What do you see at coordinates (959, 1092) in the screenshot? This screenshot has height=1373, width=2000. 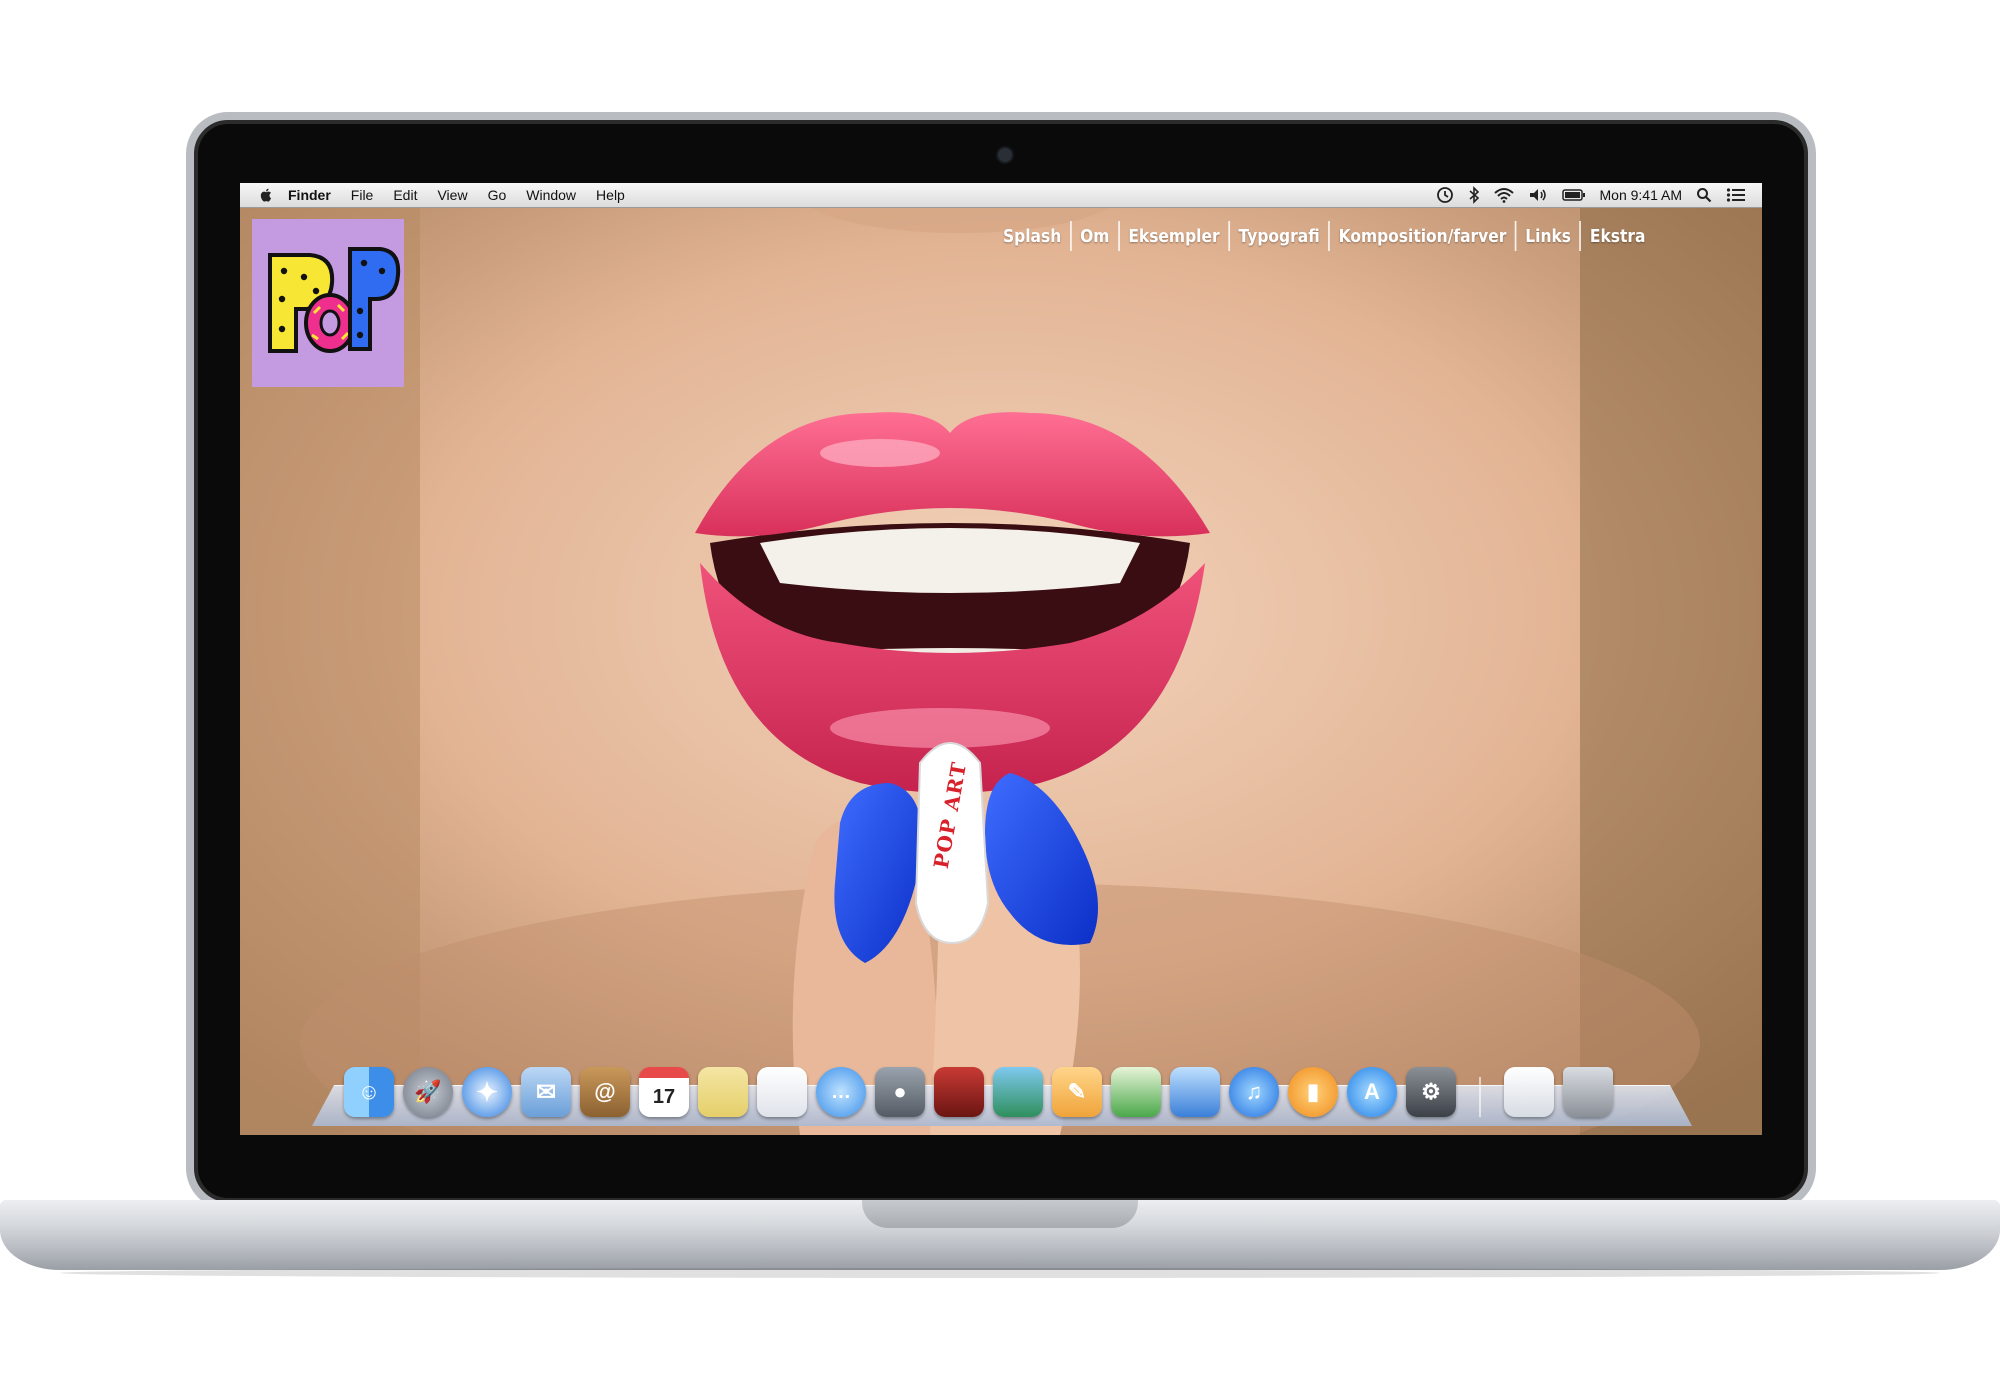 I see `photo-booth-icon` at bounding box center [959, 1092].